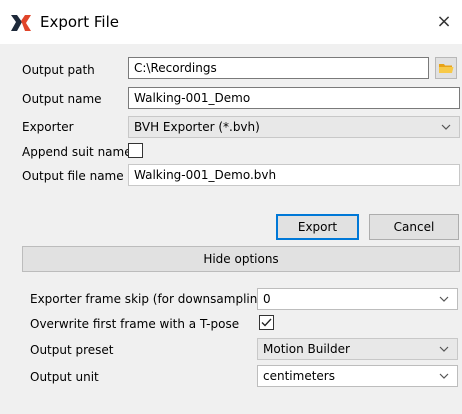 This screenshot has height=414, width=462. I want to click on output-preset-label: Output preset, so click(72, 350).